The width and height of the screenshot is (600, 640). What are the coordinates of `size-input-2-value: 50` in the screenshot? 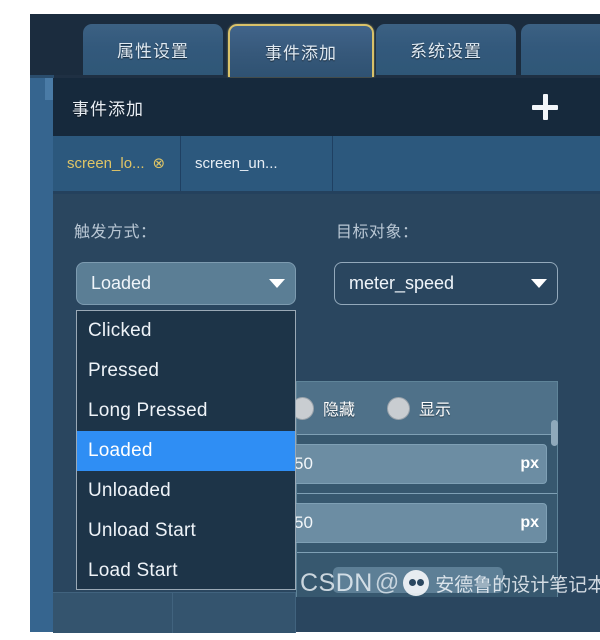 It's located at (303, 522).